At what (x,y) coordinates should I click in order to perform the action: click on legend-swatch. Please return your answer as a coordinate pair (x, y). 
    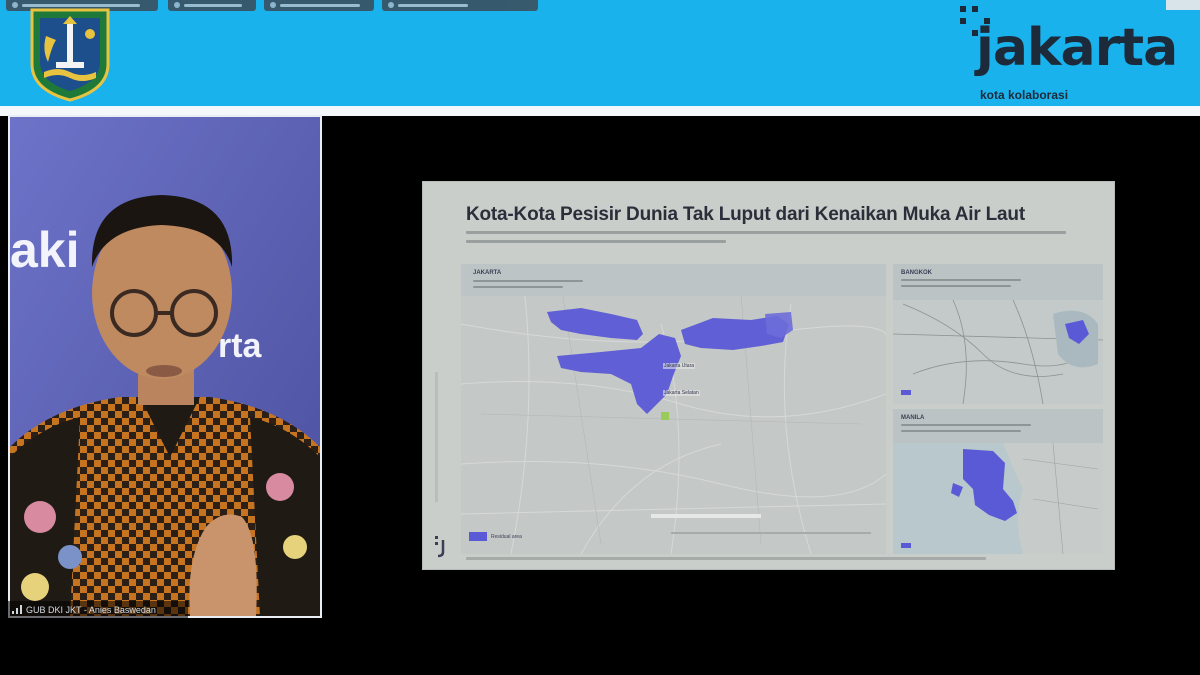
    Looking at the image, I should click on (478, 536).